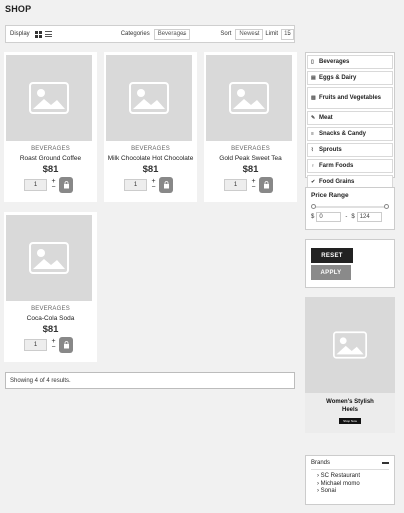 The width and height of the screenshot is (404, 513). I want to click on slider-min-handle, so click(313, 206).